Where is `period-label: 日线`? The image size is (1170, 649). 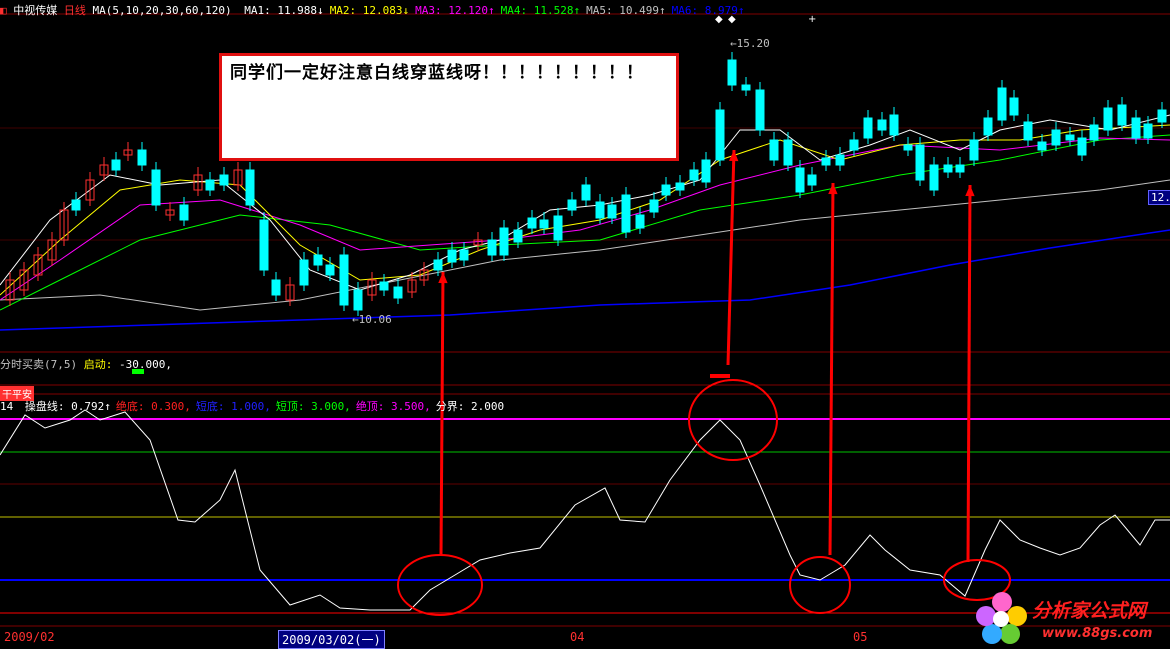
period-label: 日线 is located at coordinates (75, 10).